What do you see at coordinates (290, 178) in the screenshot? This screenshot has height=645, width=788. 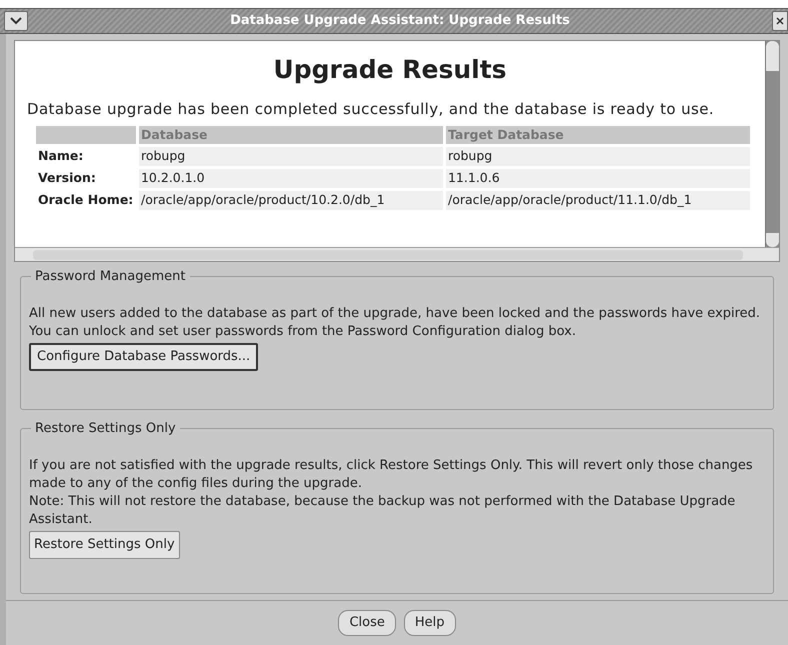 I see `table-cell: 10.2.0.1.0` at bounding box center [290, 178].